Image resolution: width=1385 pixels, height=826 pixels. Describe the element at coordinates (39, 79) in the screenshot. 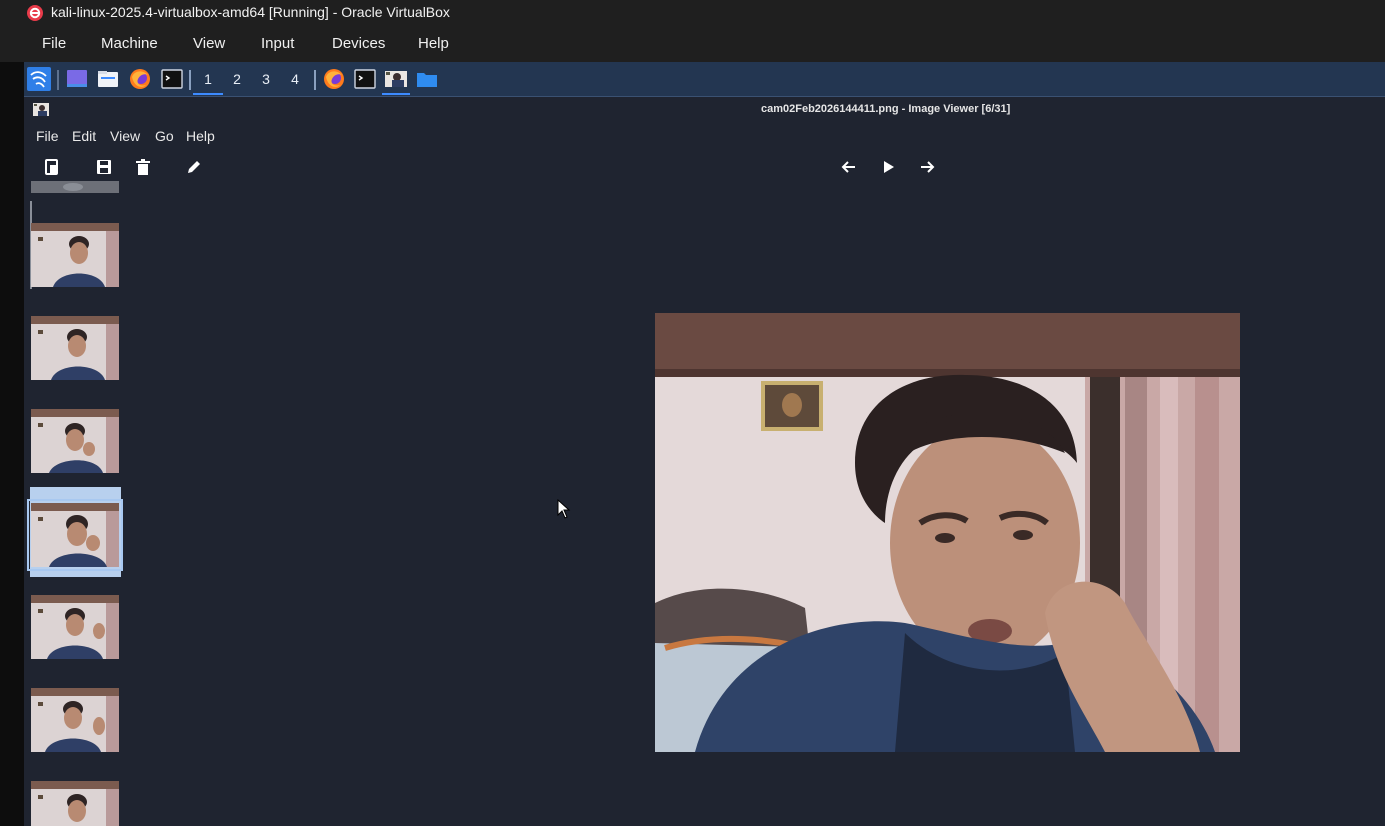

I see `kali-menu-icon` at that location.